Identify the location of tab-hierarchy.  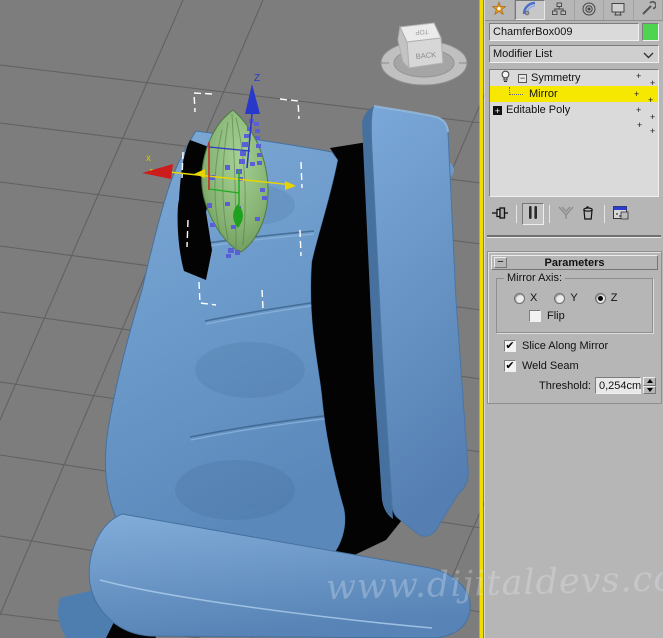
(560, 10).